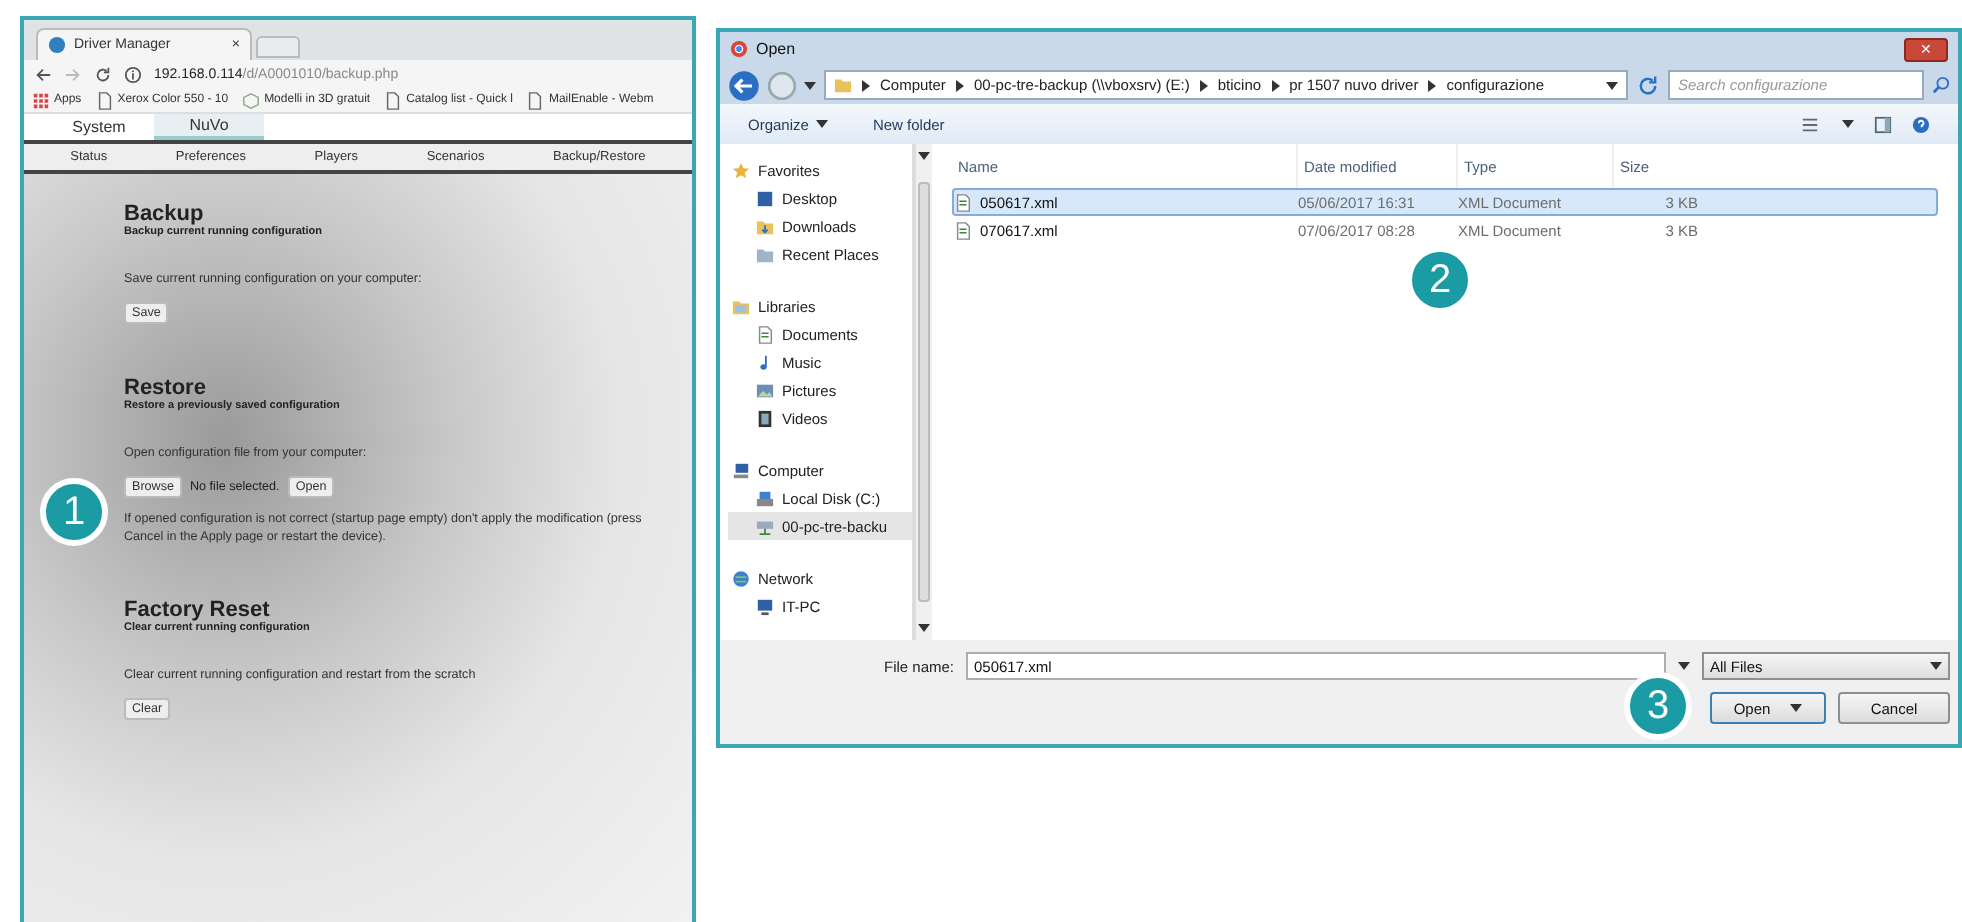 Image resolution: width=1962 pixels, height=922 pixels. Describe the element at coordinates (765, 418) in the screenshot. I see `film-icon` at that location.